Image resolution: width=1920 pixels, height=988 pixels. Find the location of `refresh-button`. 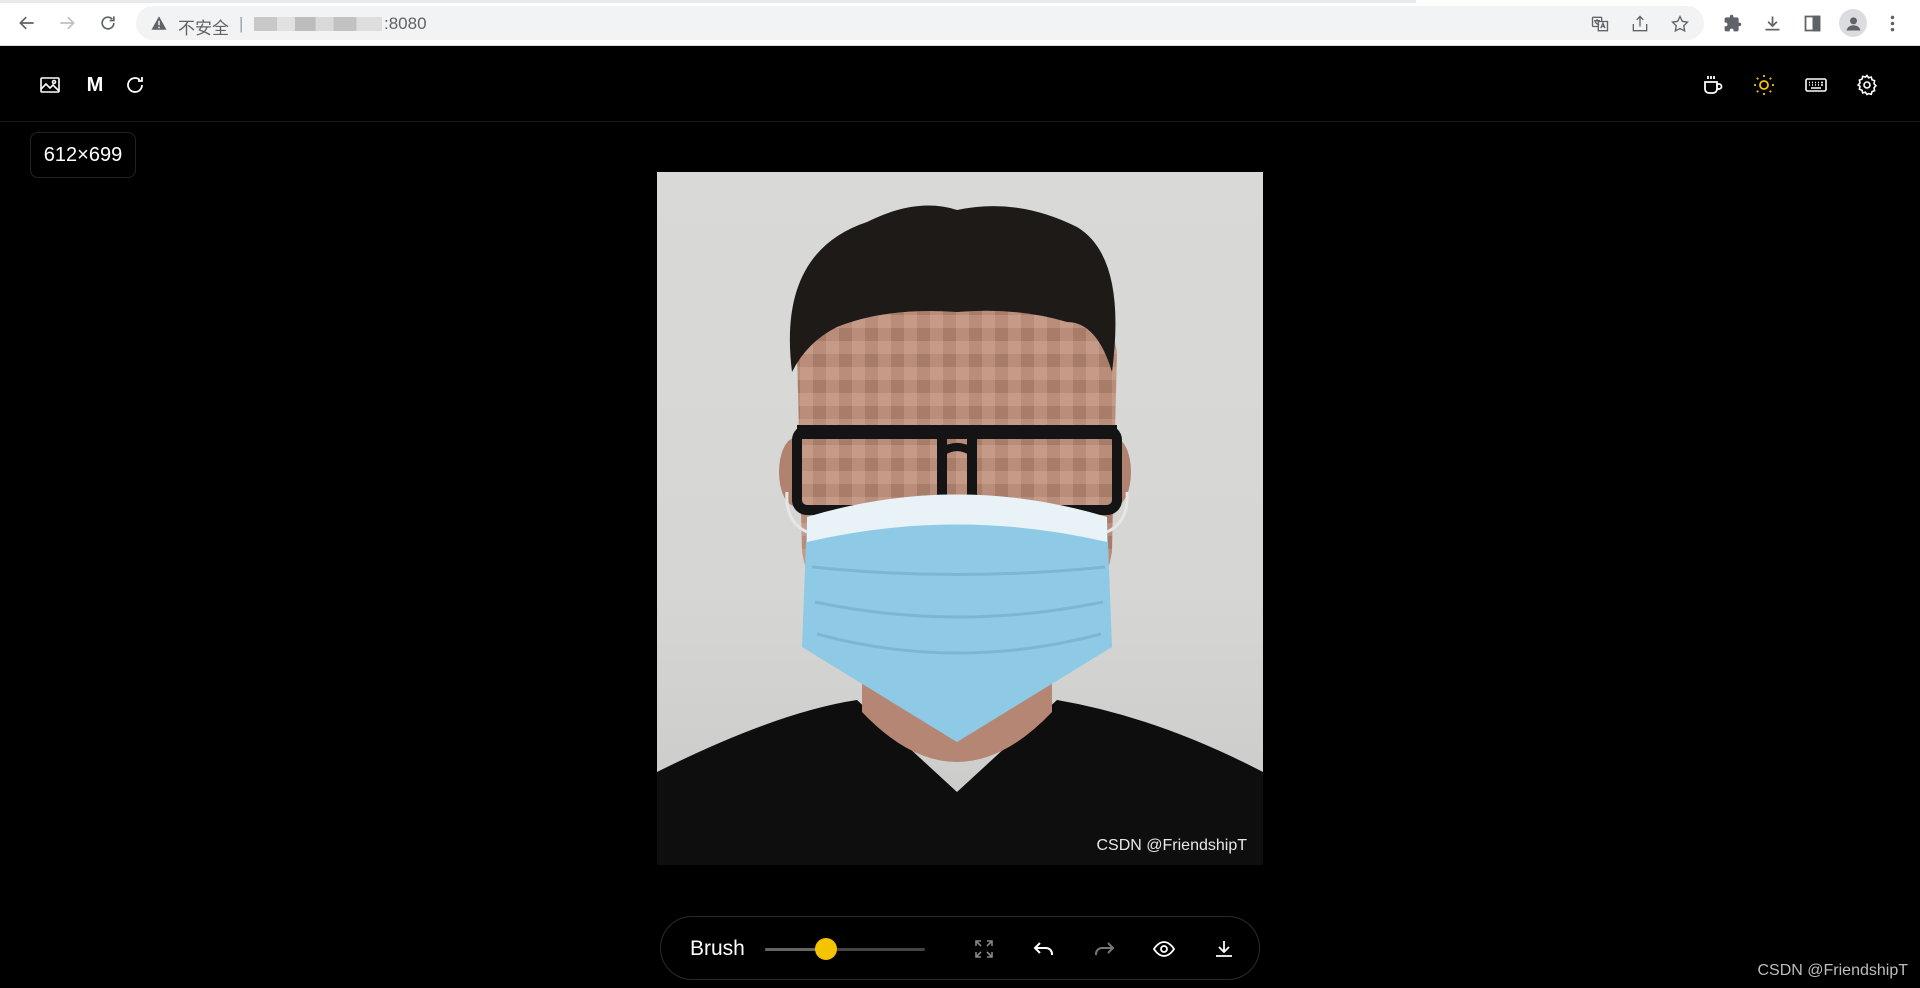

refresh-button is located at coordinates (135, 85).